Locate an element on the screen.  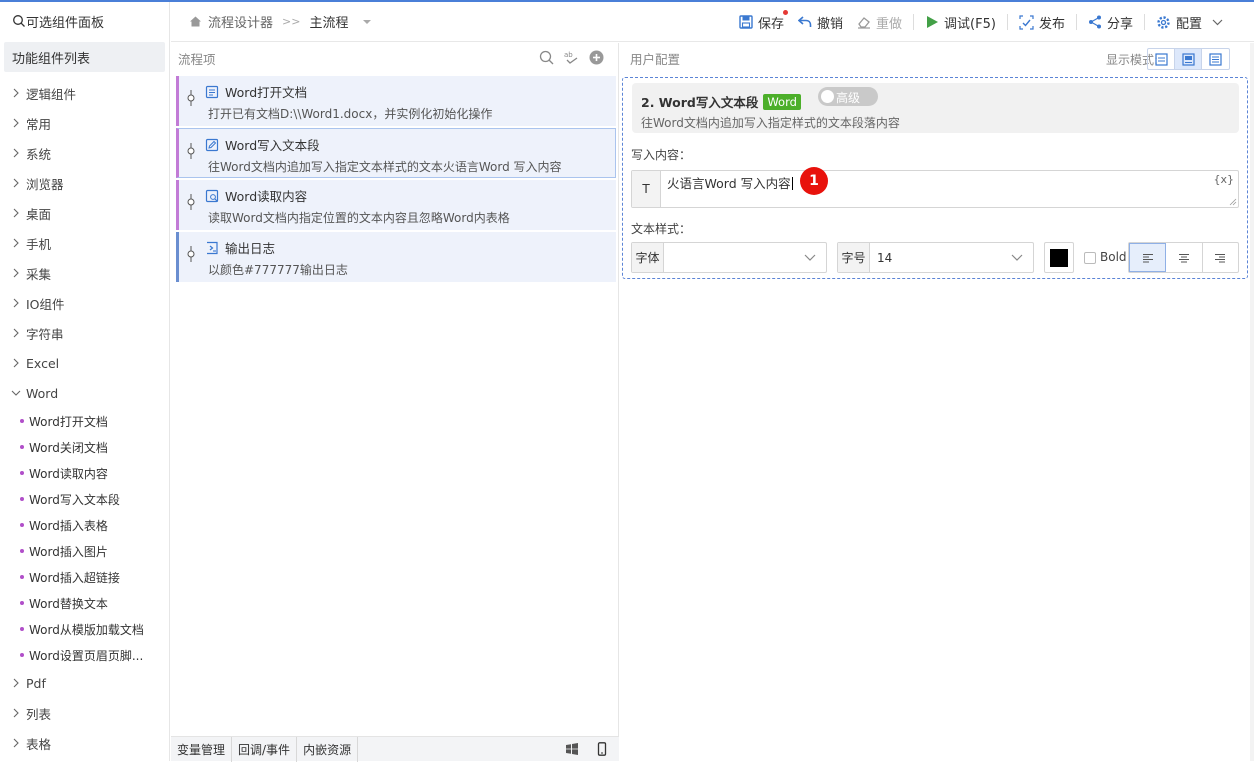
font-size-value: 14 is located at coordinates (885, 257).